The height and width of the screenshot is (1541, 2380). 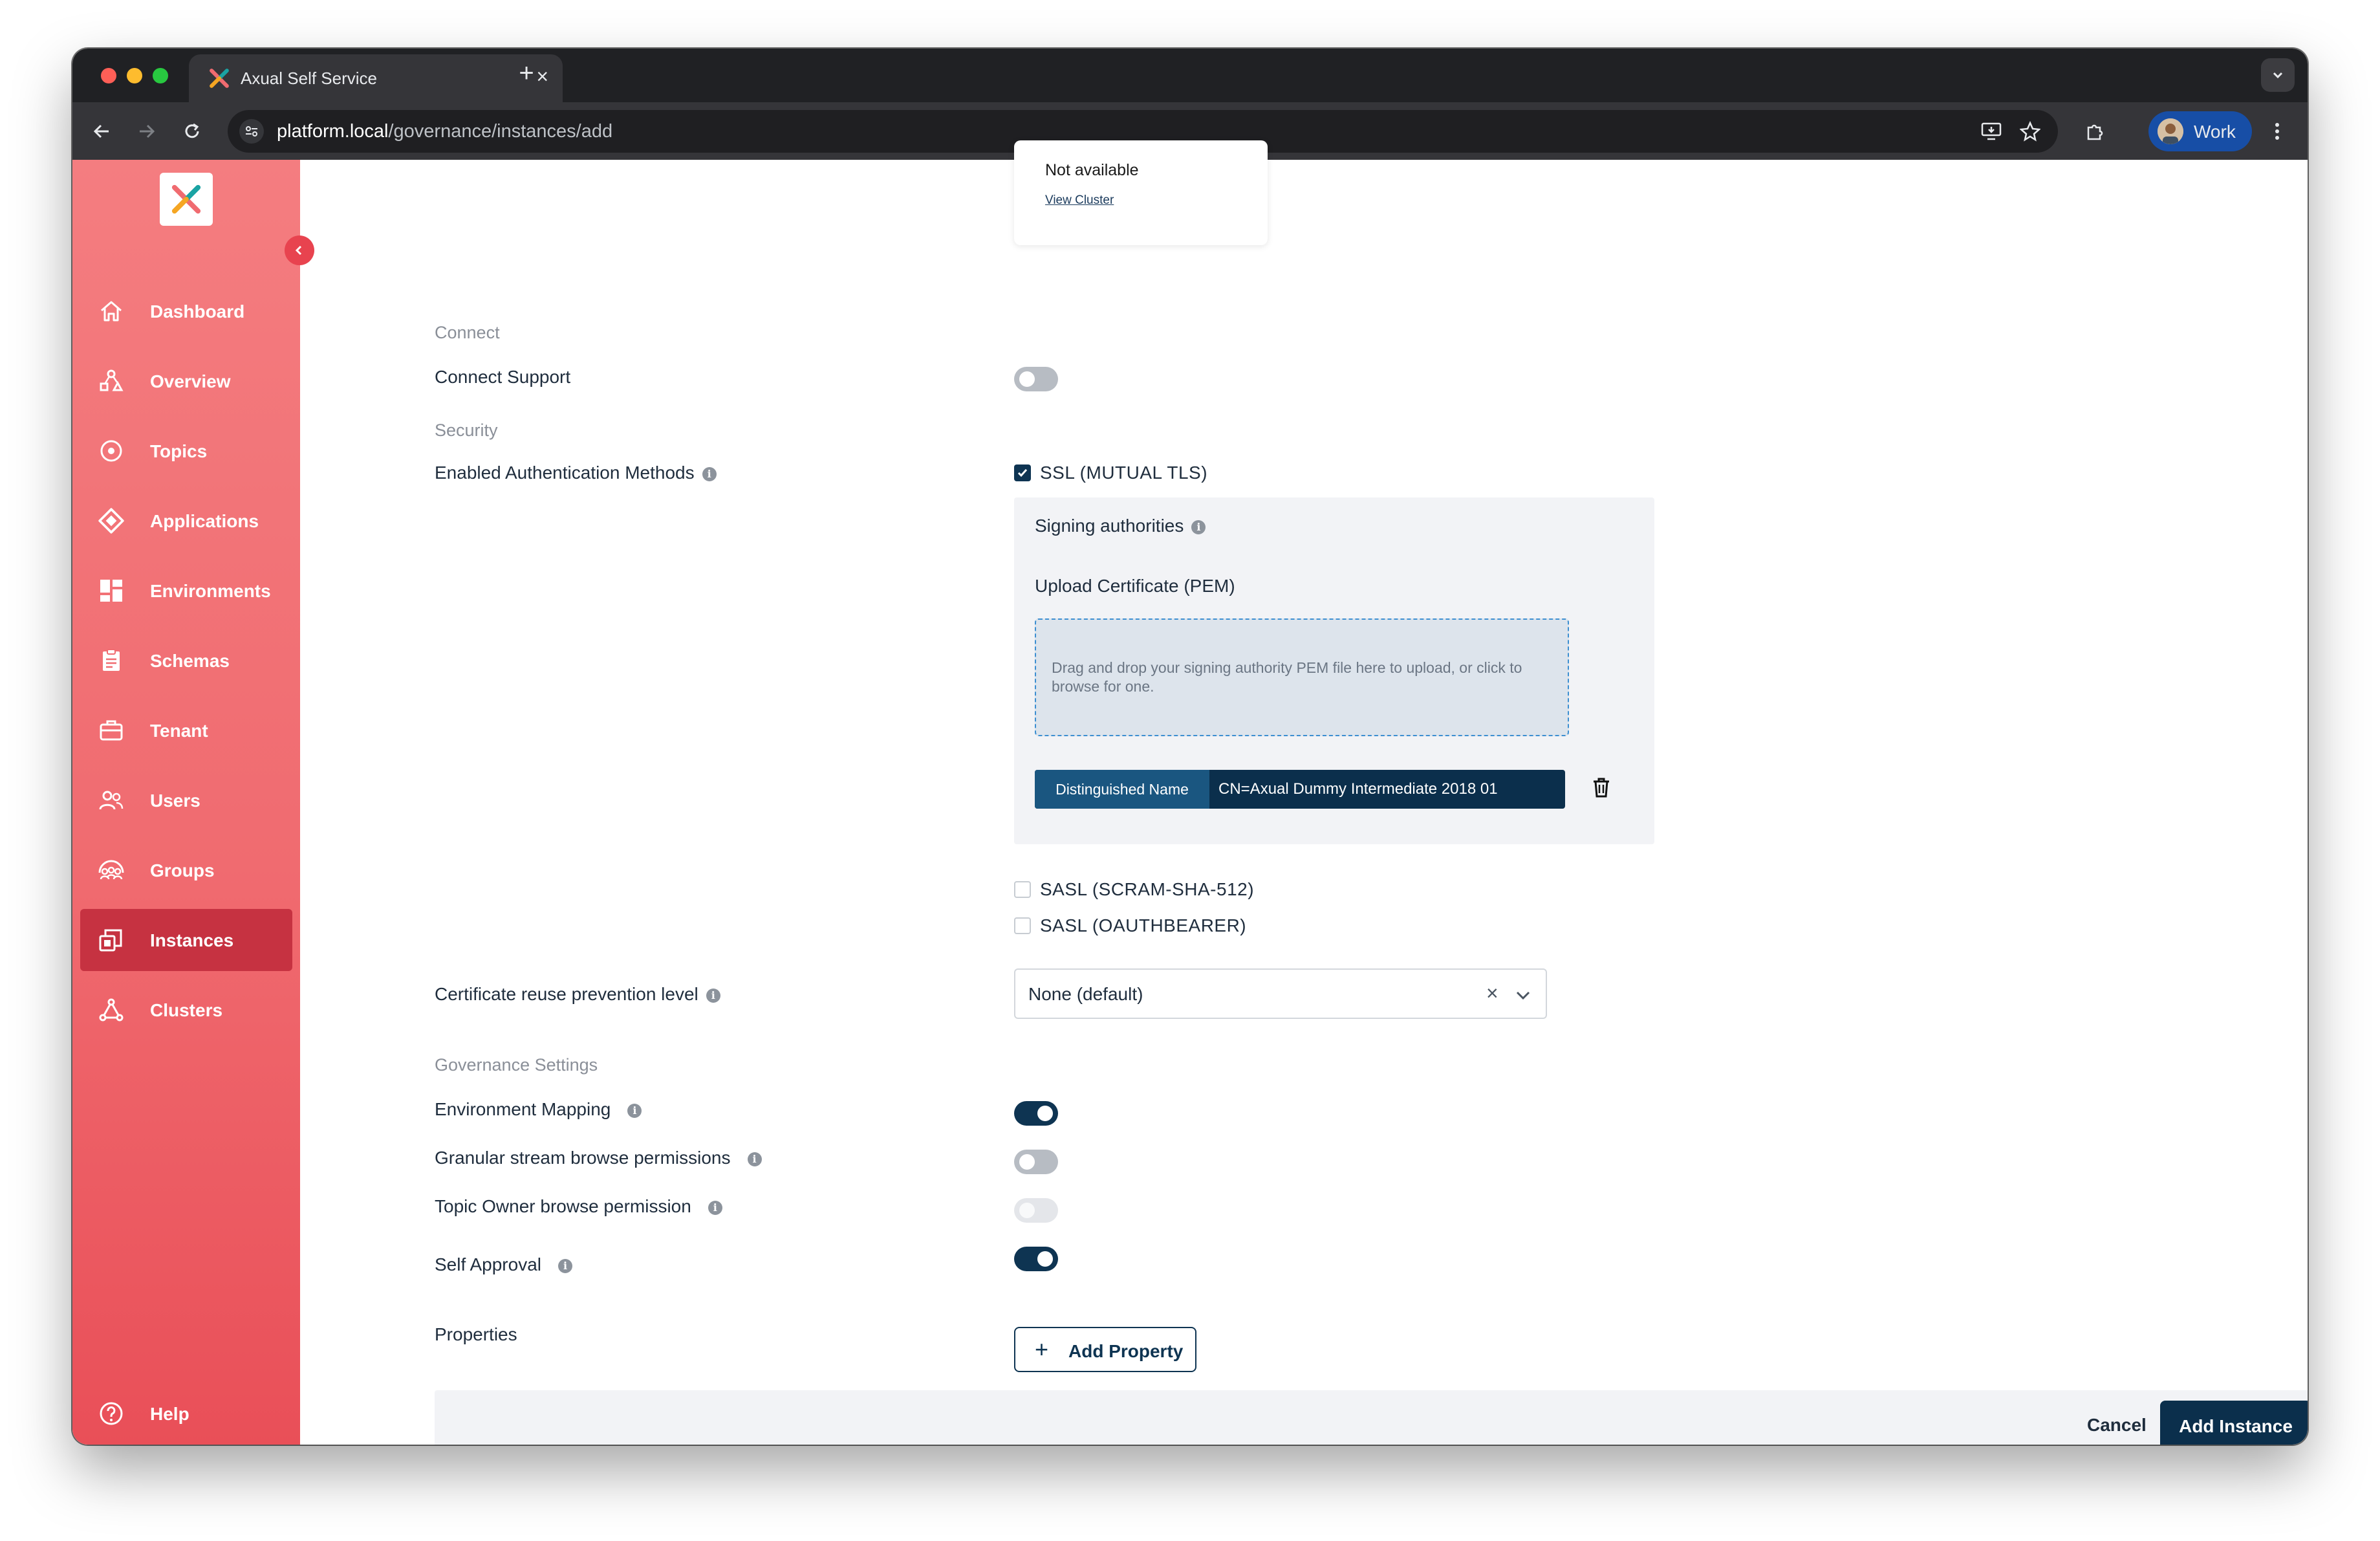 I want to click on sidebar-item-label: Dashboard, so click(x=198, y=311).